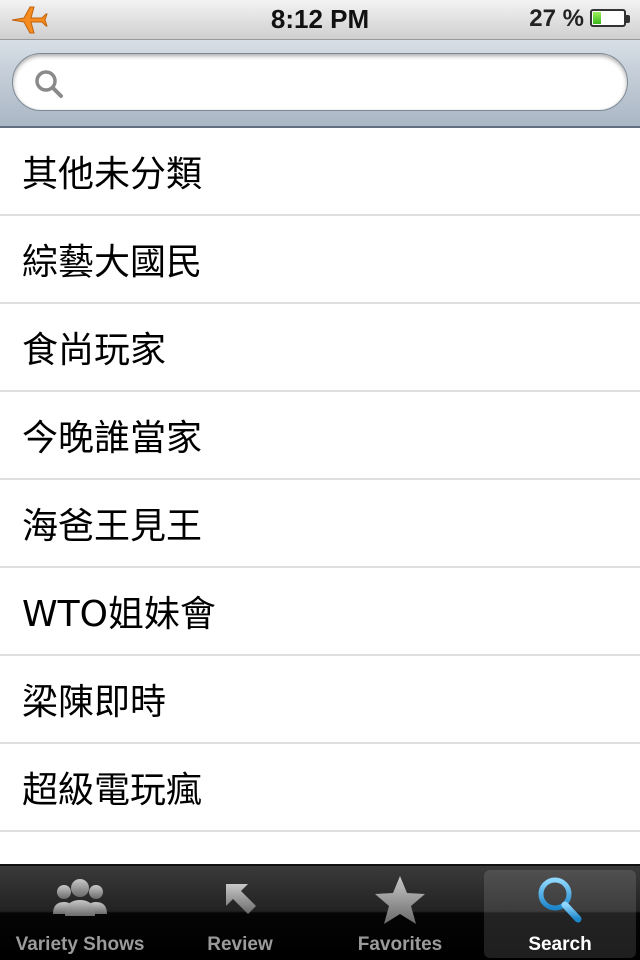 The width and height of the screenshot is (640, 960). I want to click on list-item: 超級電玩瘋, so click(320, 788).